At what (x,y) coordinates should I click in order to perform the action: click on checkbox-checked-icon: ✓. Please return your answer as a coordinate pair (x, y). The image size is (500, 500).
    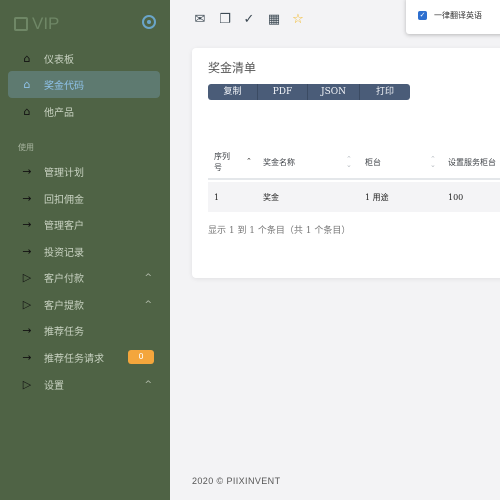
    Looking at the image, I should click on (422, 15).